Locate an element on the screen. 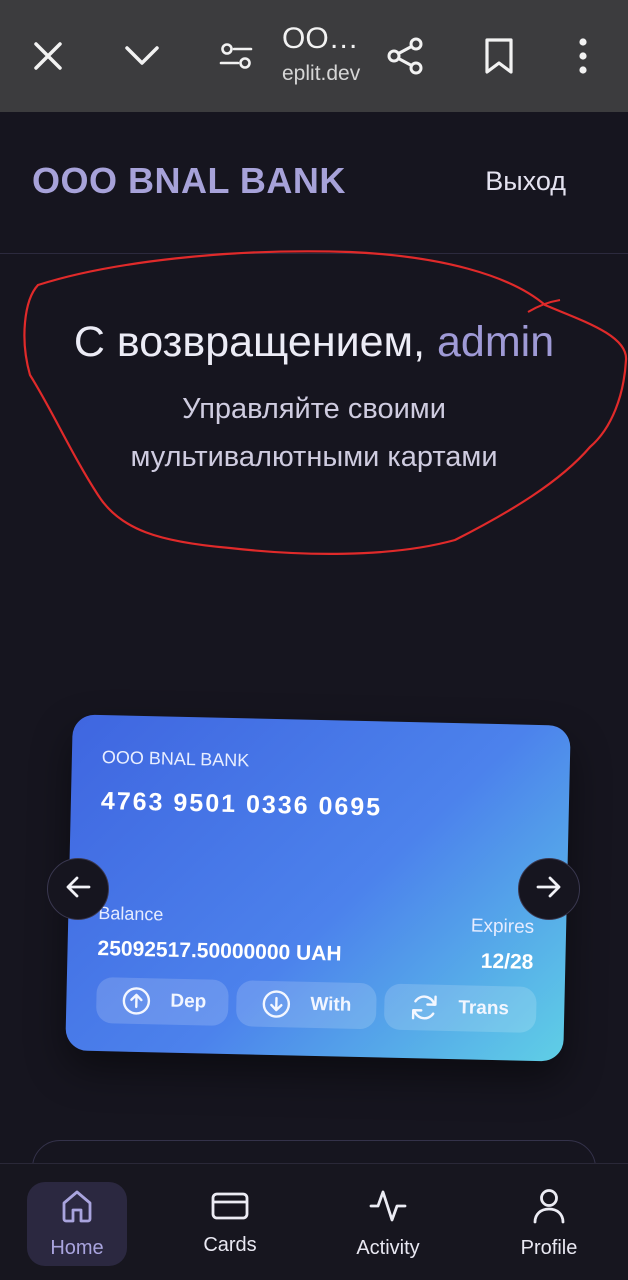 The height and width of the screenshot is (1280, 628). bottom-nav: Home Cards Activity Profile is located at coordinates (314, 1221).